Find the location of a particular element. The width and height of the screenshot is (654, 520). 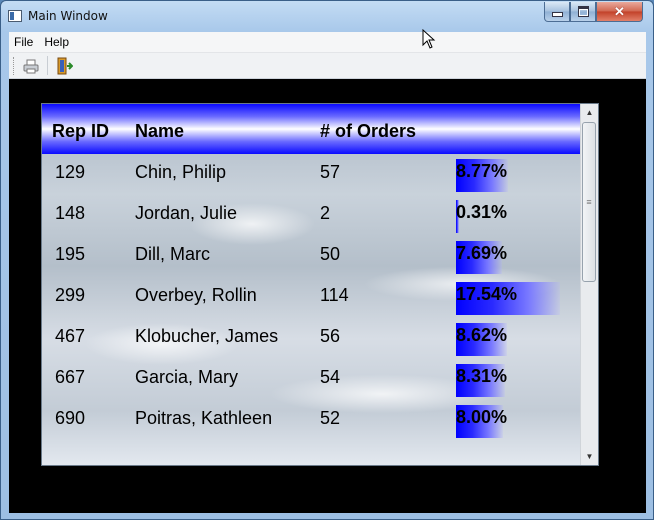

table-row: 467 Klobucher, James 56 8.62% is located at coordinates (311, 343).